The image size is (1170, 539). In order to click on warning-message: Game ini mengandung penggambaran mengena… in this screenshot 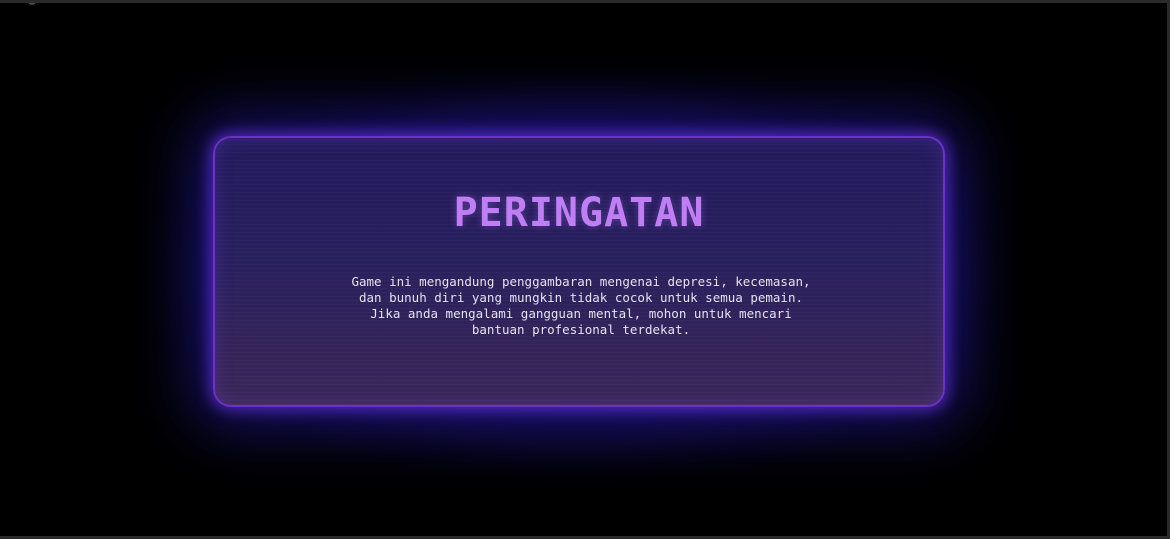, I will do `click(581, 305)`.